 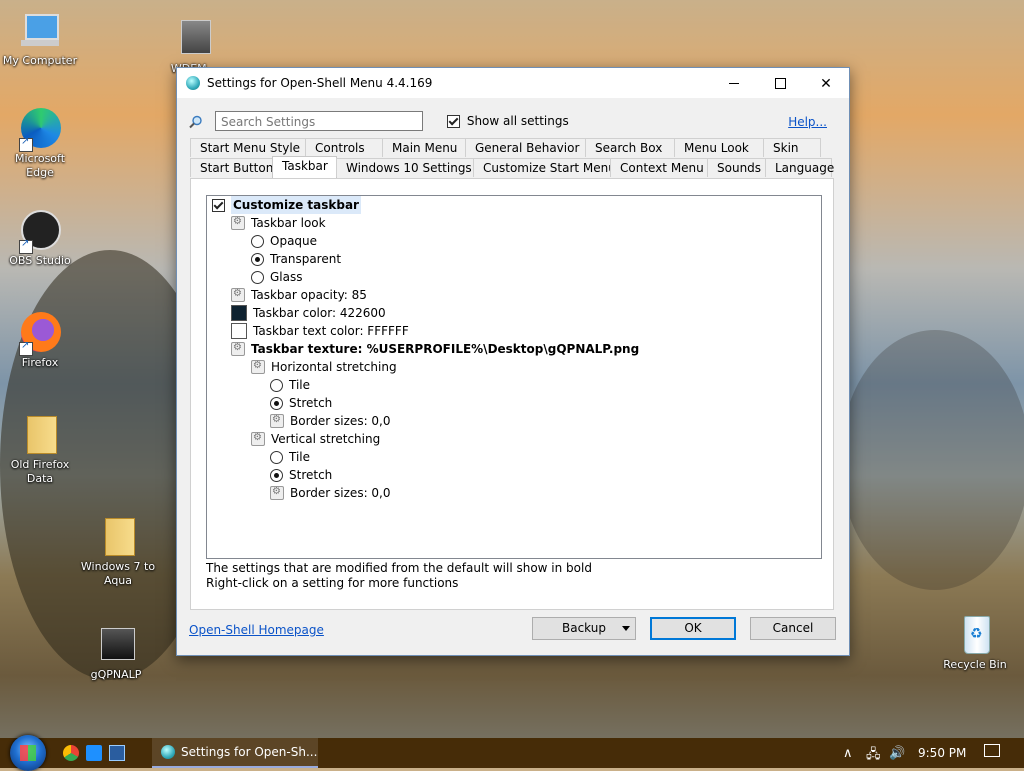 What do you see at coordinates (28, 753) in the screenshot?
I see `start-button` at bounding box center [28, 753].